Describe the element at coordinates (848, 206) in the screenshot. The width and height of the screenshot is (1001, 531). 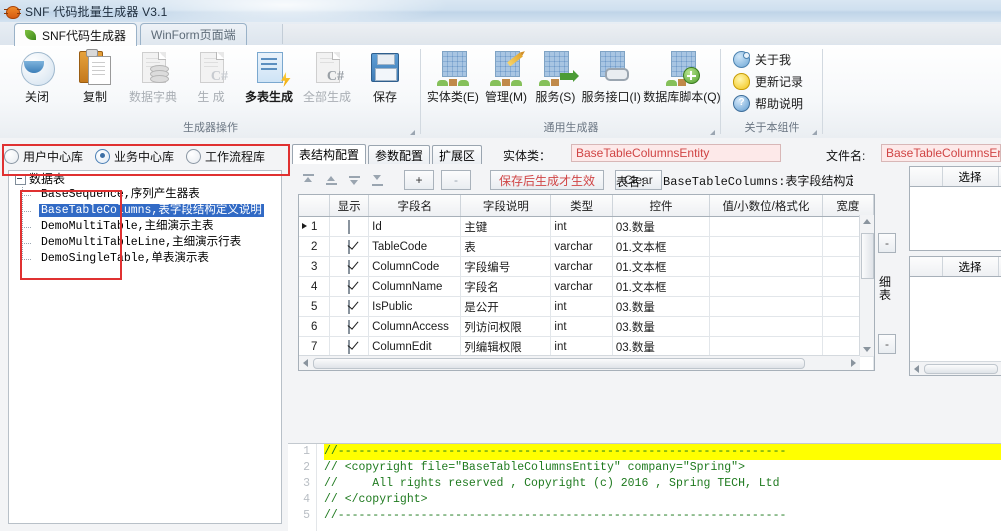
I see `col-width: 宽度` at that location.